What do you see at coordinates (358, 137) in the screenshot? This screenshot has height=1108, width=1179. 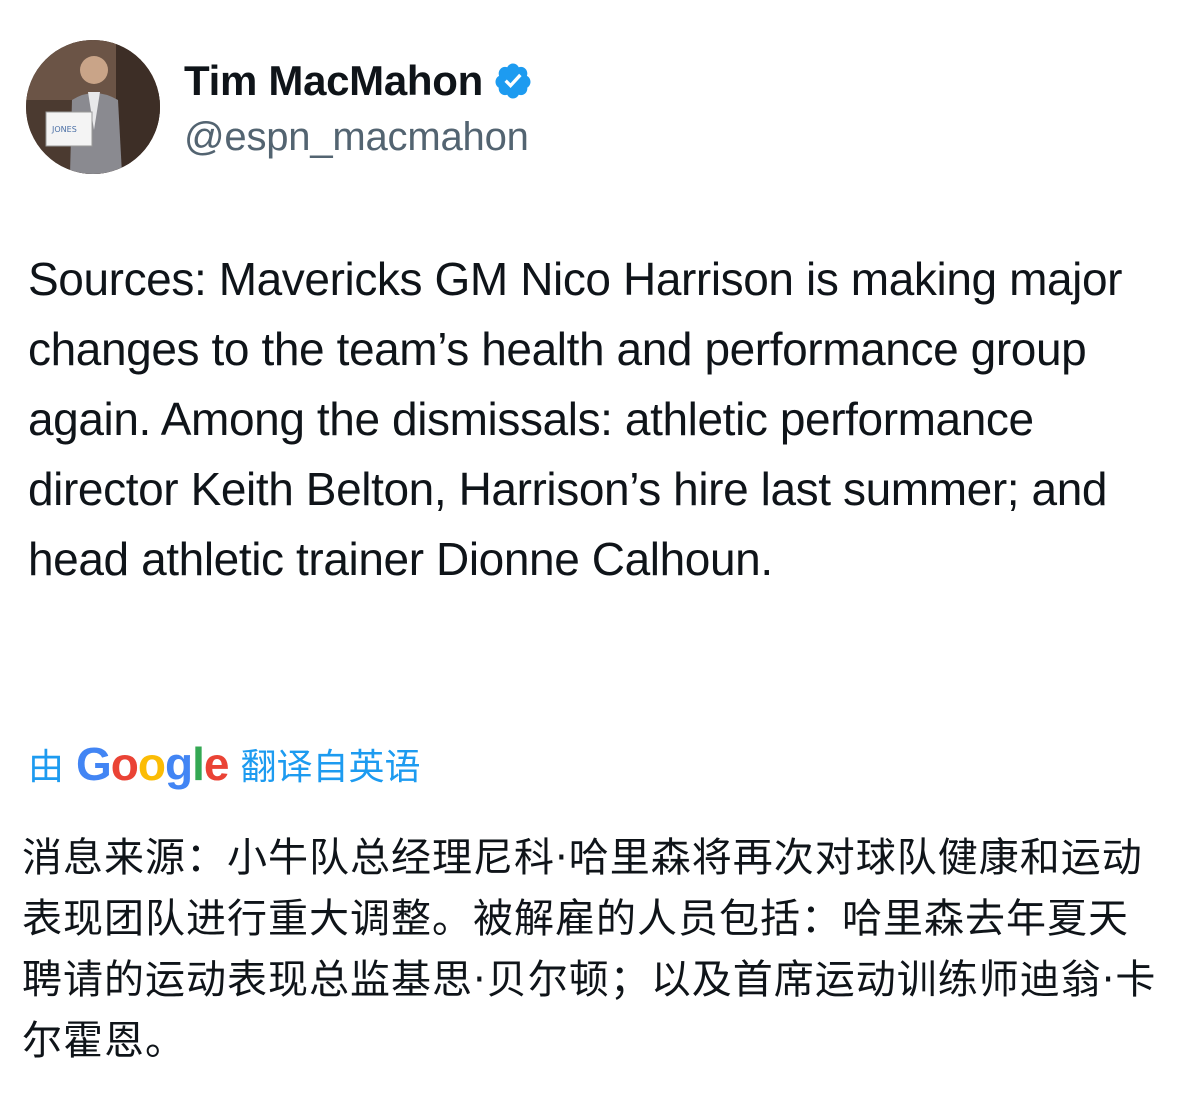 I see `user-handle: @espn_macmahon` at bounding box center [358, 137].